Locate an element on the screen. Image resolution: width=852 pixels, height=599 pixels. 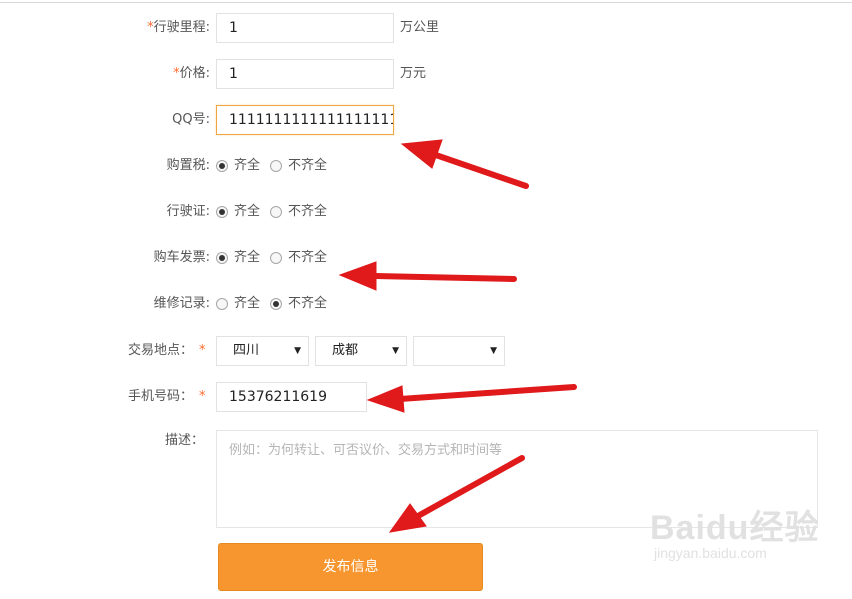
maintenance-complete-label: 齐全 is located at coordinates (247, 304).